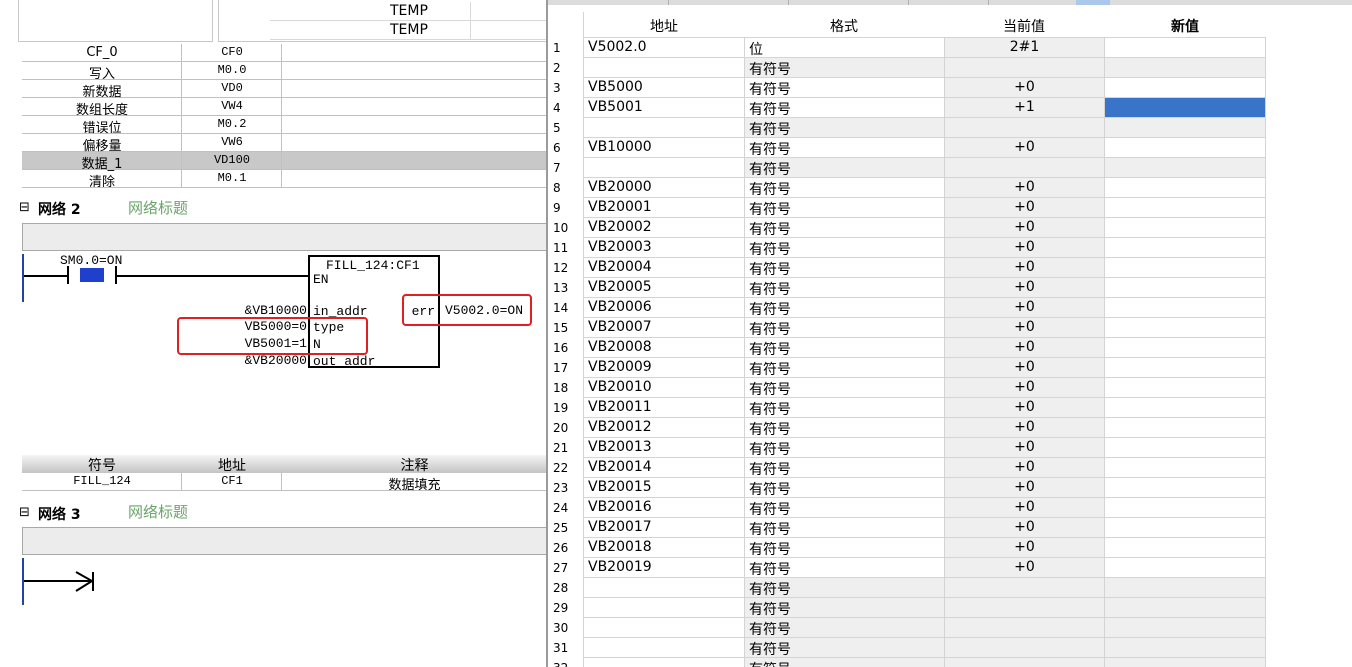  What do you see at coordinates (907, 287) in the screenshot?
I see `status-chart-row: 13 VB20005 有符号 +0` at bounding box center [907, 287].